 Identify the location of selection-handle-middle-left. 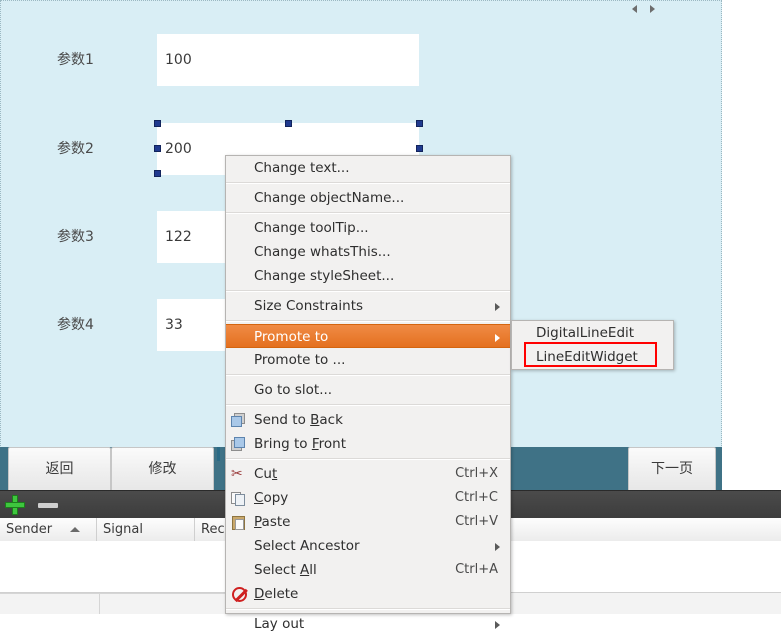
(157, 148).